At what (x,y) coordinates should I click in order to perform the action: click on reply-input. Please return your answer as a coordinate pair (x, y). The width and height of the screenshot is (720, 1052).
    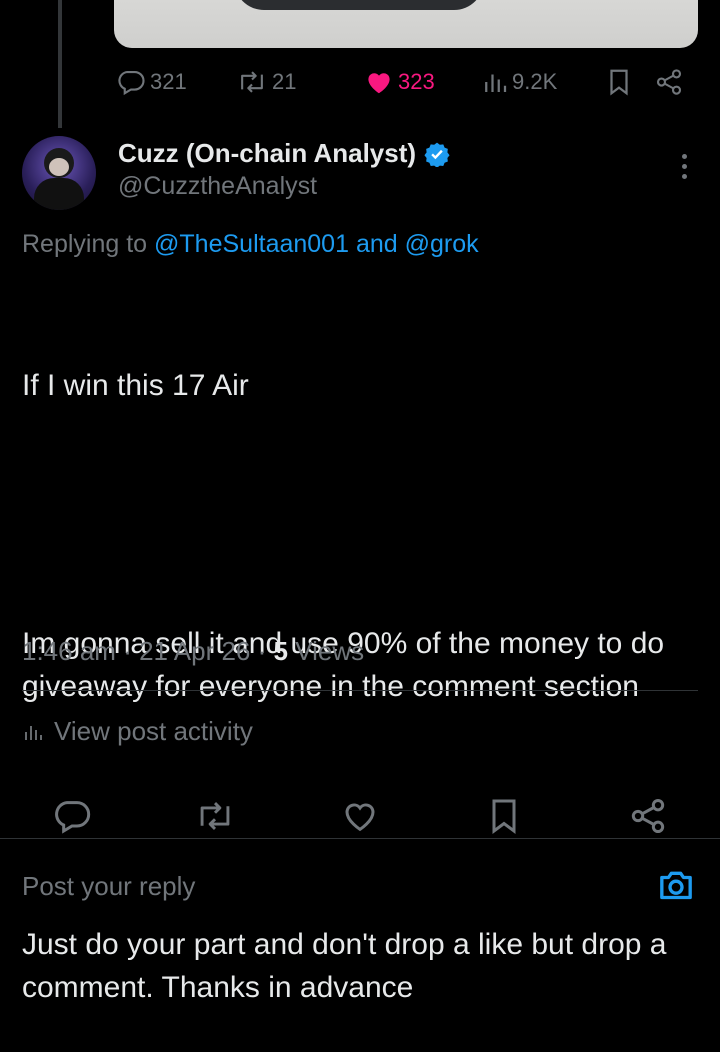
    Looking at the image, I should click on (302, 886).